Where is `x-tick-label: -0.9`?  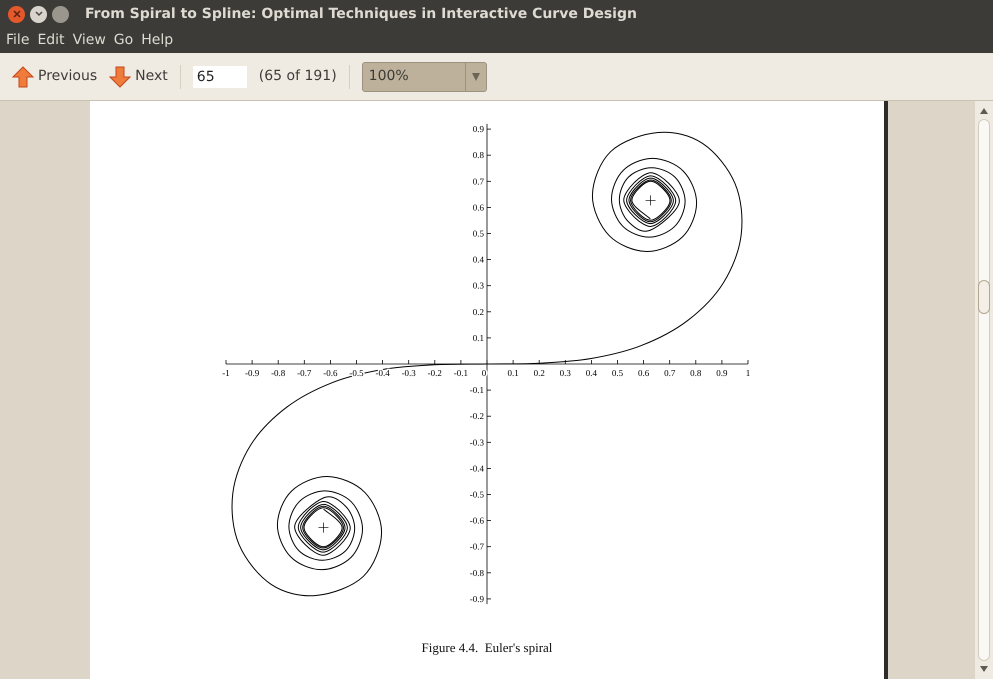
x-tick-label: -0.9 is located at coordinates (252, 373).